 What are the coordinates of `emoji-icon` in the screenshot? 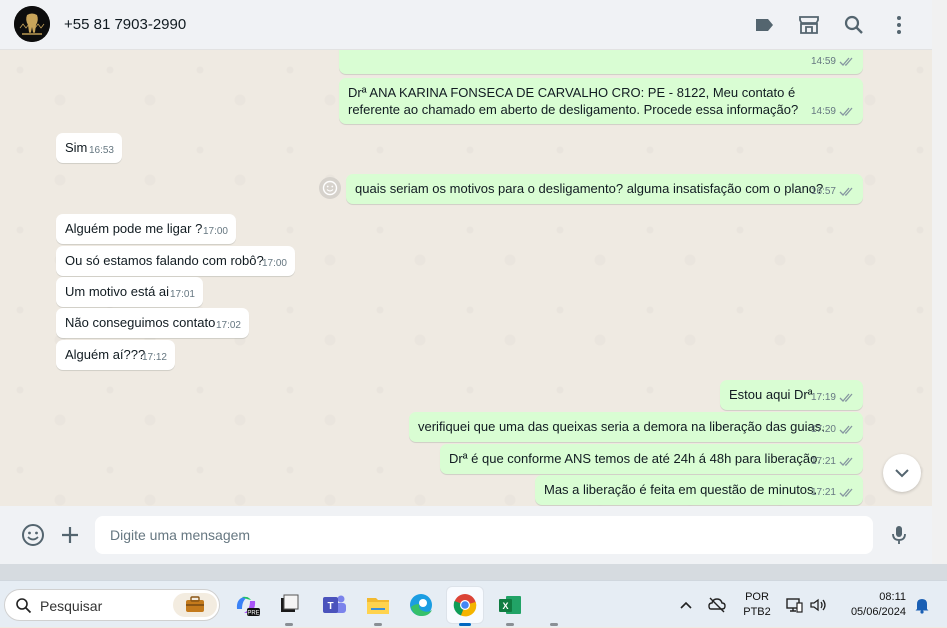 It's located at (33, 535).